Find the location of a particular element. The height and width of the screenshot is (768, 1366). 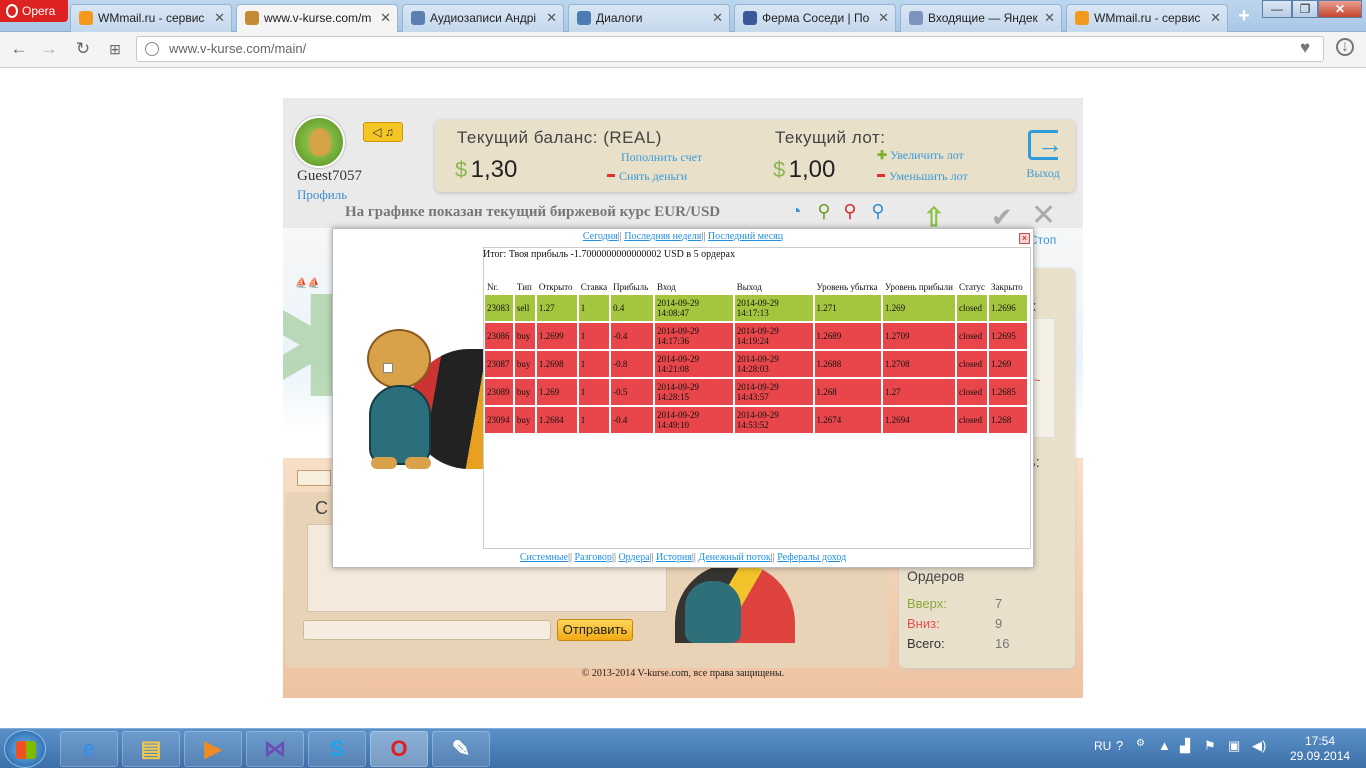

new-tab-button: + is located at coordinates (1244, 16).